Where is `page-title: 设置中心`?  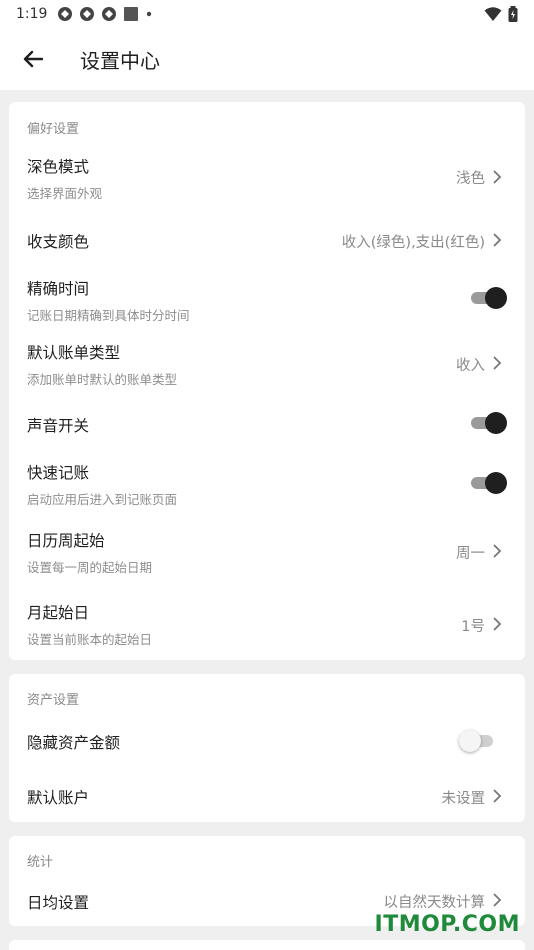 page-title: 设置中心 is located at coordinates (120, 60).